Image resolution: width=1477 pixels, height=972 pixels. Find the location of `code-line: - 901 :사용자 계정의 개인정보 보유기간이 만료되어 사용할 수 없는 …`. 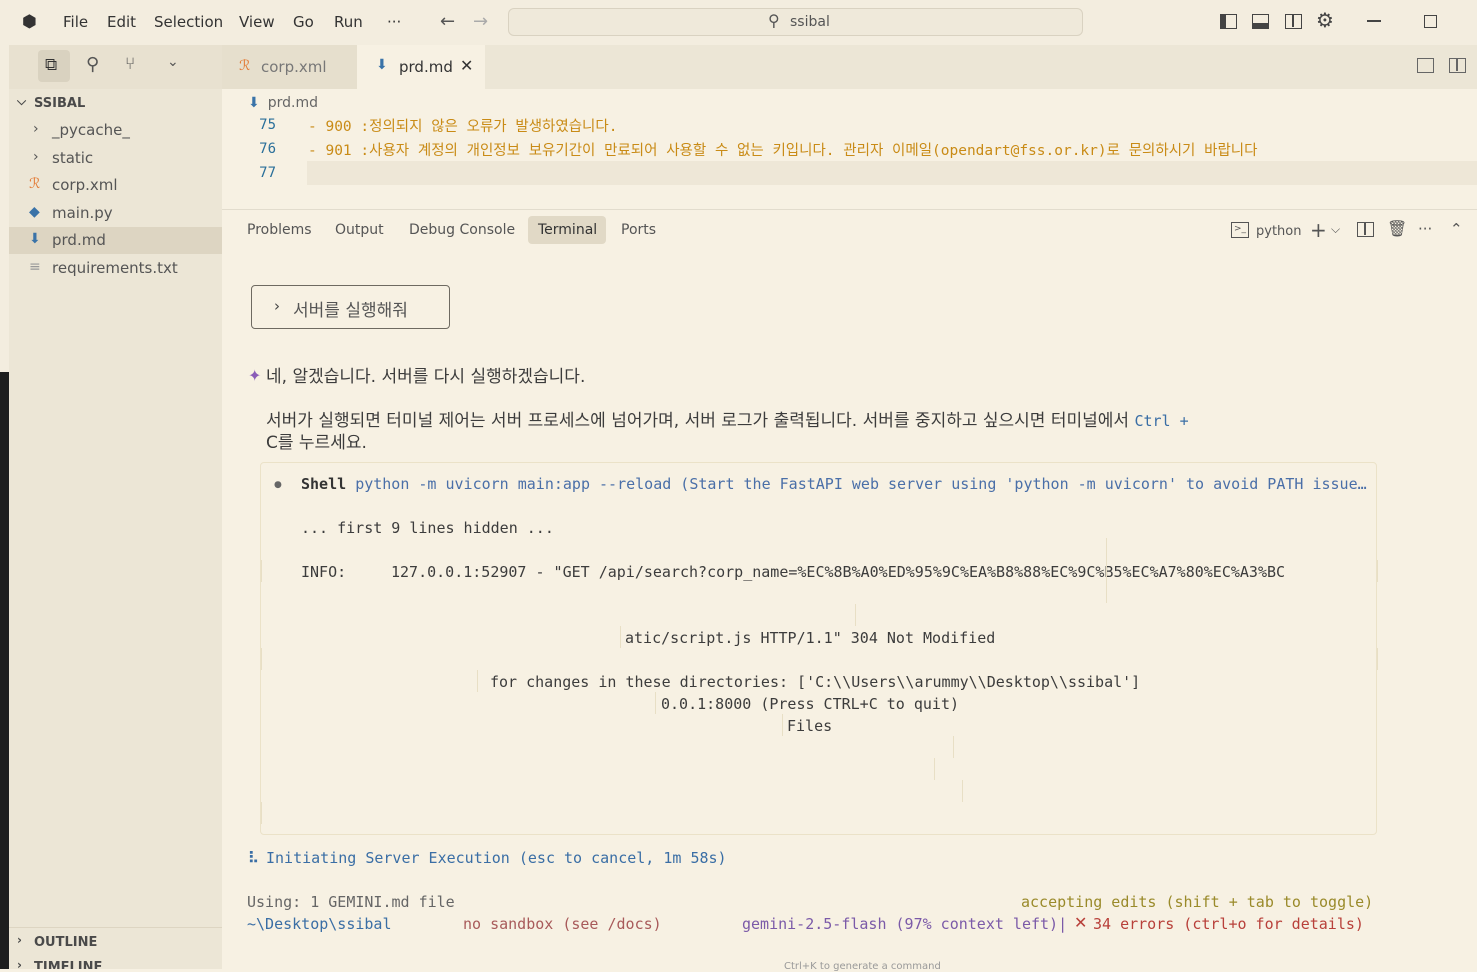

code-line: - 901 :사용자 계정의 개인정보 보유기간이 만료되어 사용할 수 없는 … is located at coordinates (783, 149).